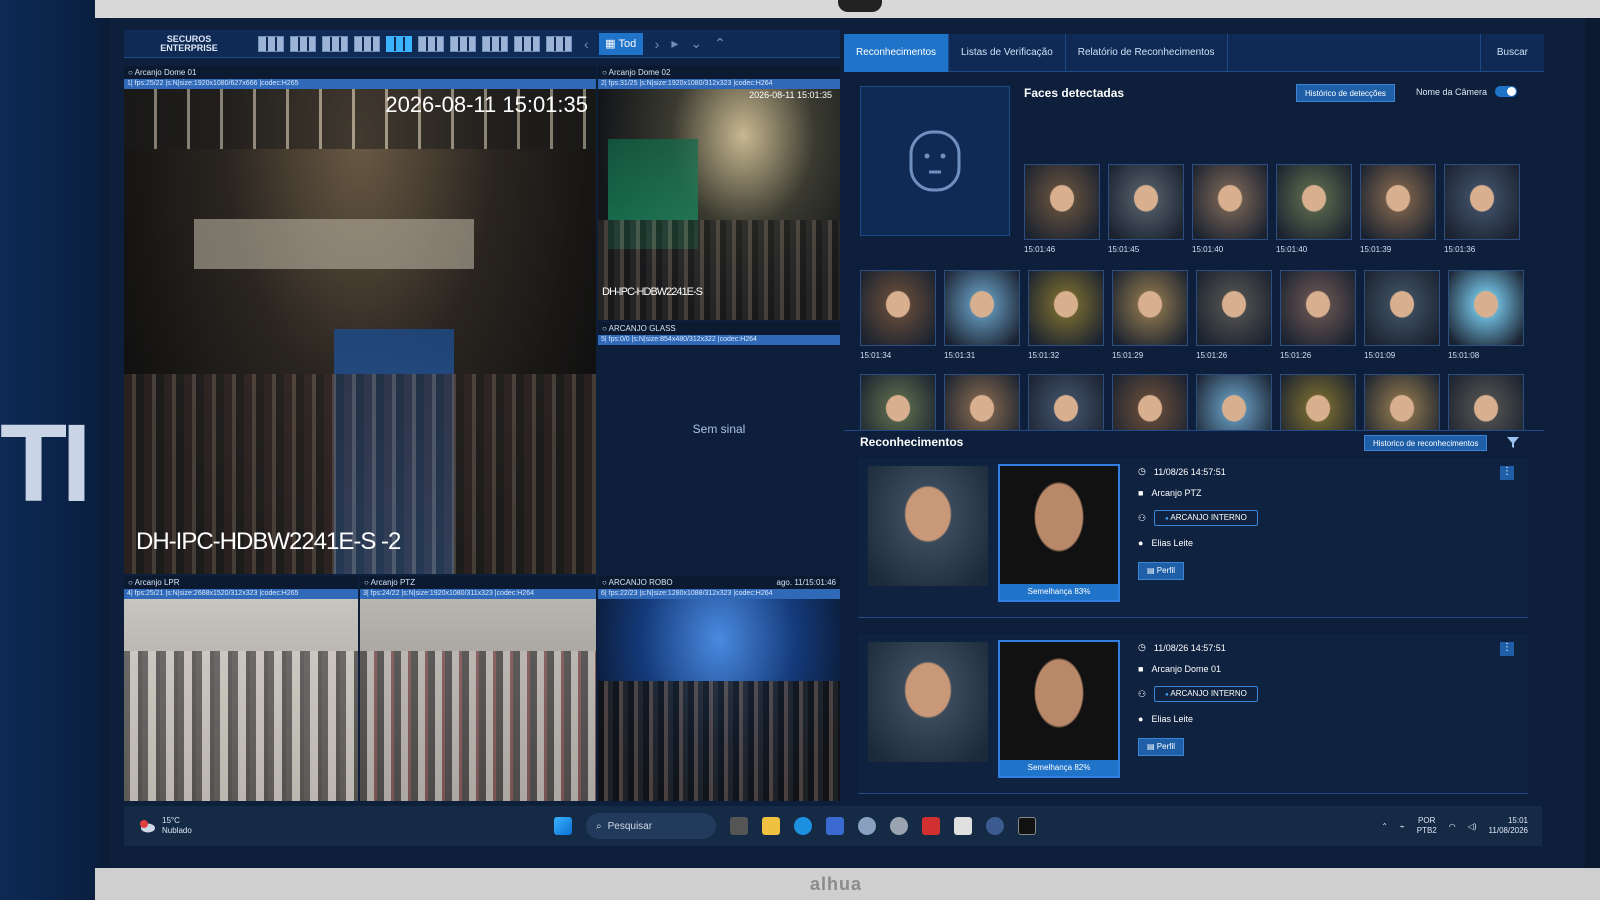 The image size is (1600, 900). What do you see at coordinates (803, 826) in the screenshot?
I see `edge-icon` at bounding box center [803, 826].